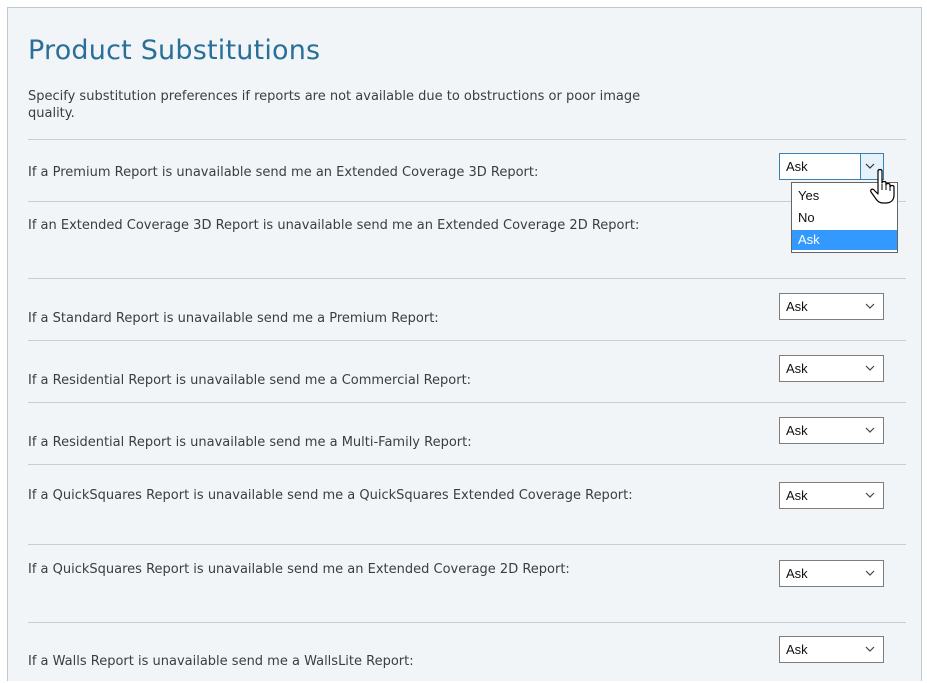 This screenshot has width=927, height=683. What do you see at coordinates (831, 430) in the screenshot?
I see `substitution-select-residential-multifamily: Ask` at bounding box center [831, 430].